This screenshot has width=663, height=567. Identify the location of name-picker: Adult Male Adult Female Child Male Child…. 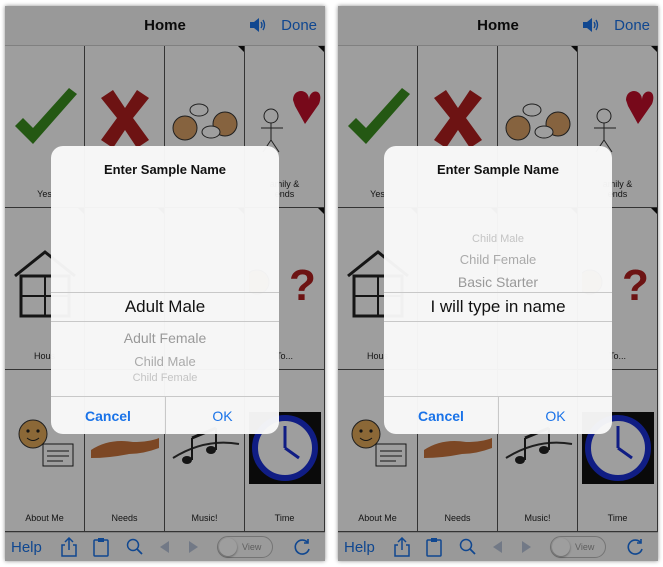
(165, 294).